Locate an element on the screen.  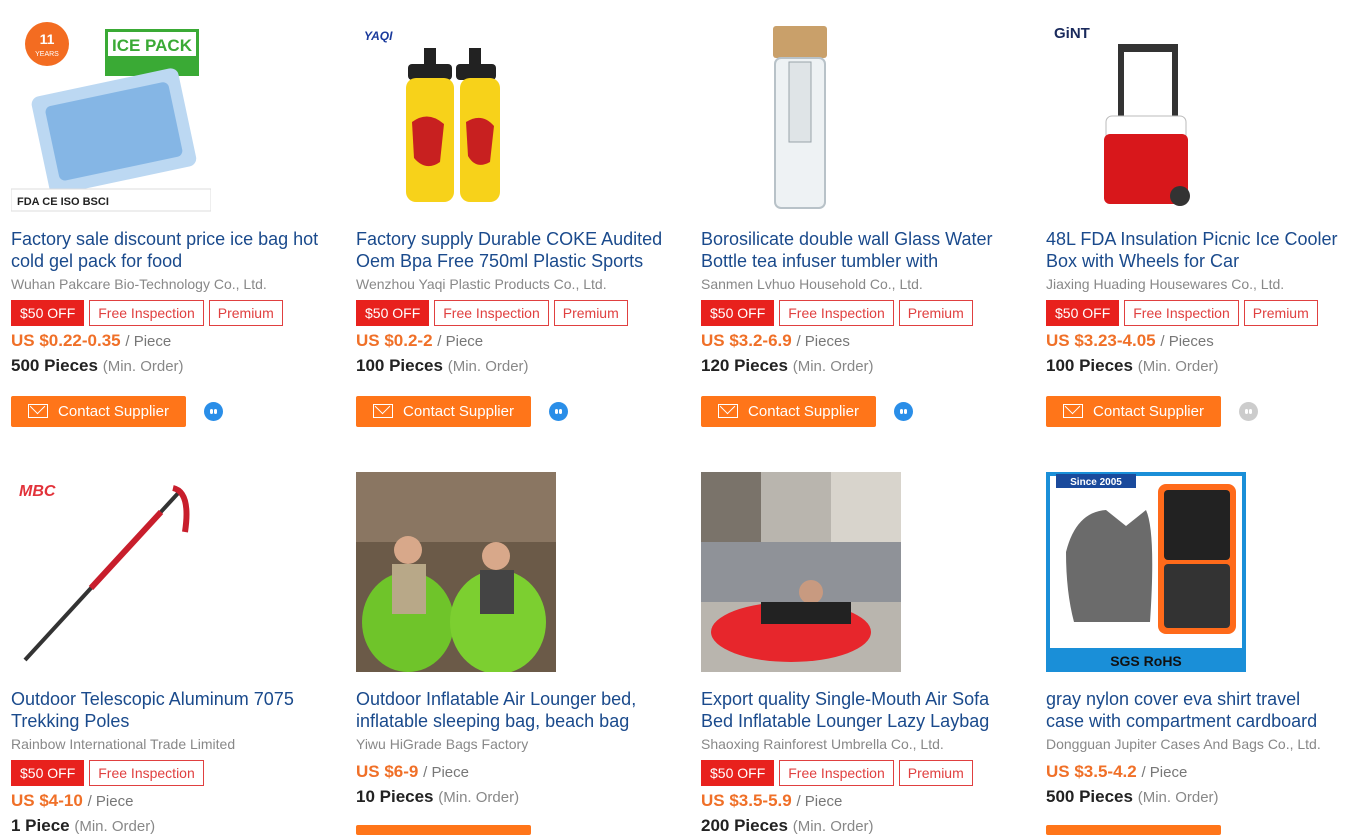
price: US $3.23-4.05 / Pieces is located at coordinates (1130, 340).